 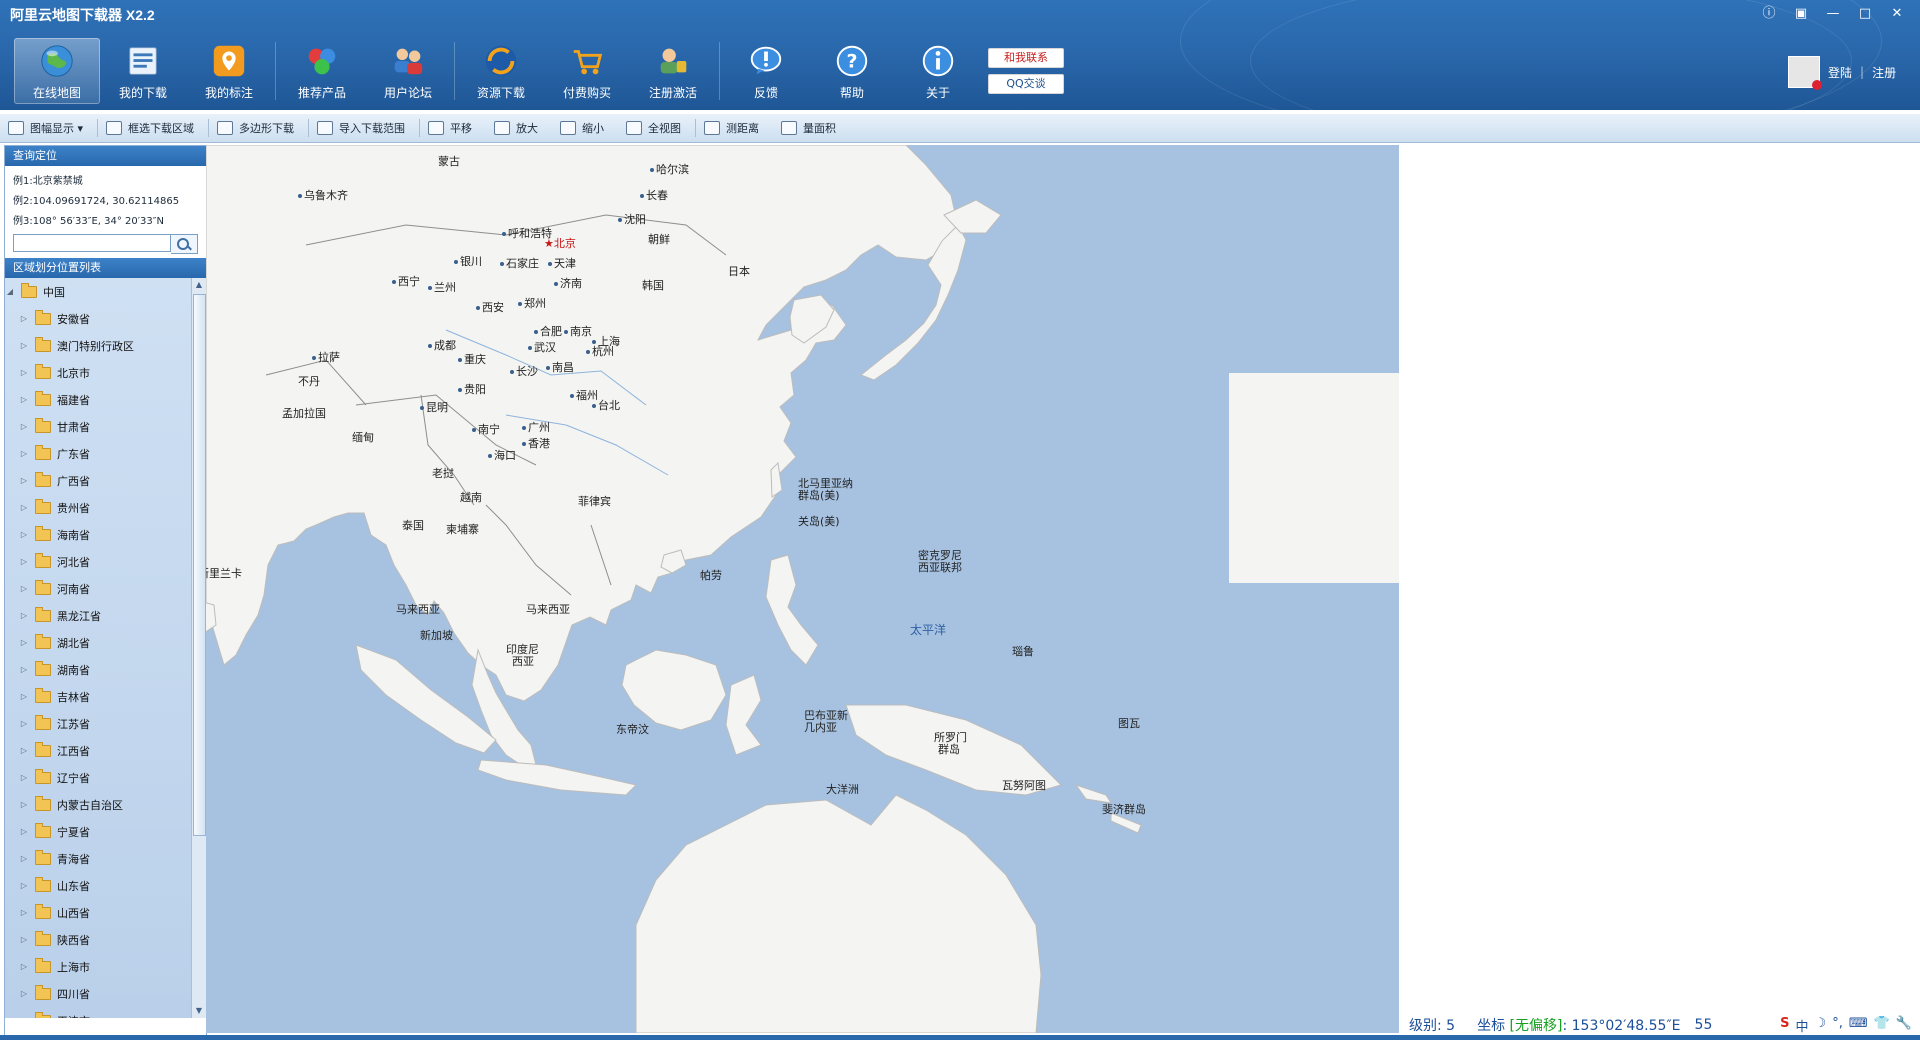 I want to click on scroll-up-icon: ▲, so click(x=199, y=285).